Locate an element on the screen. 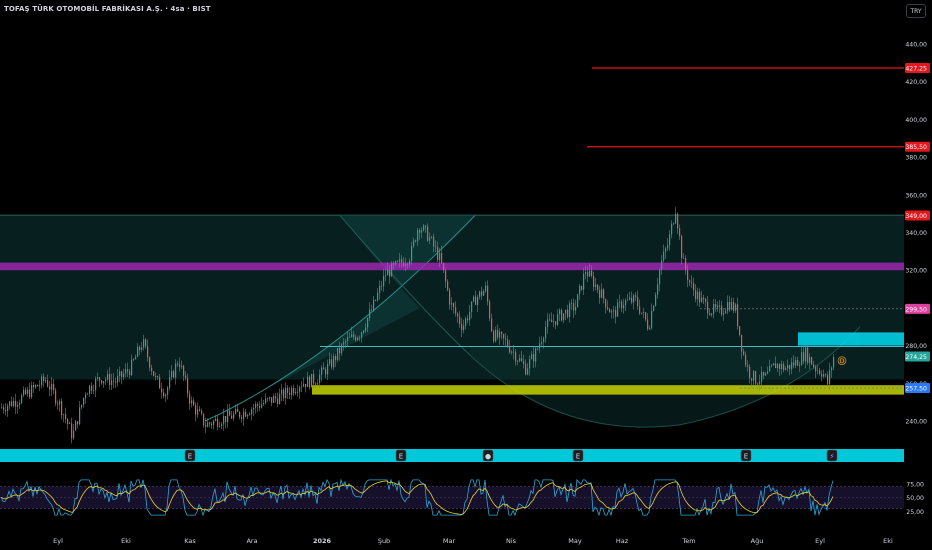 Image resolution: width=932 pixels, height=550 pixels. event-marker-label: ⚡ is located at coordinates (832, 457).